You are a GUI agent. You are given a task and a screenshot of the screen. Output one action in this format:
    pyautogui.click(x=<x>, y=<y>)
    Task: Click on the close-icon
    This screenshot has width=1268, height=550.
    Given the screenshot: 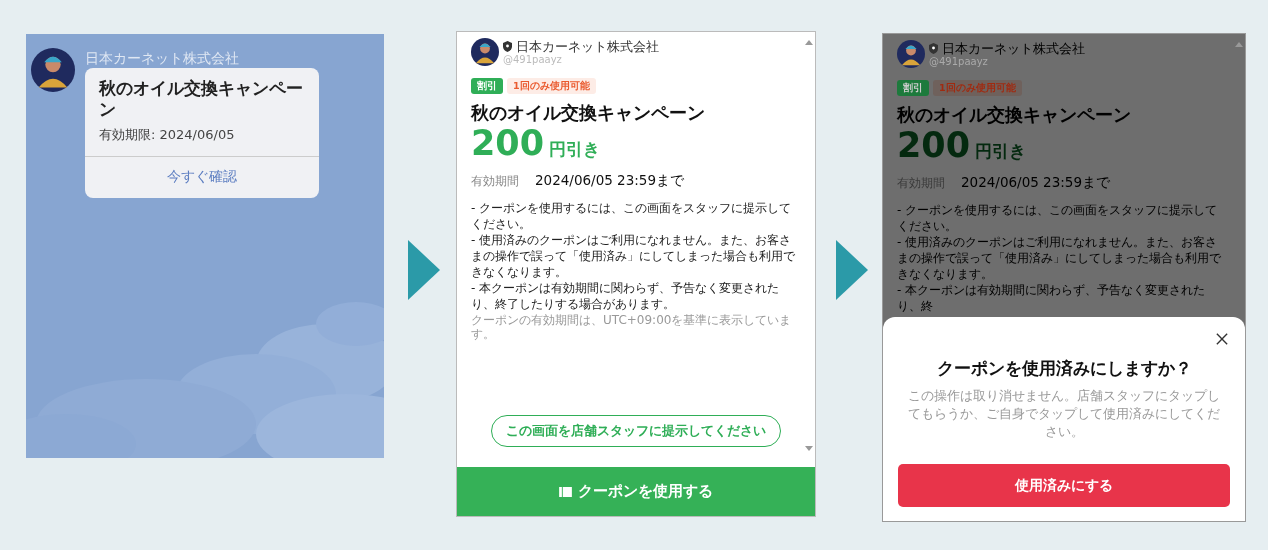 What is the action you would take?
    pyautogui.click(x=1222, y=339)
    